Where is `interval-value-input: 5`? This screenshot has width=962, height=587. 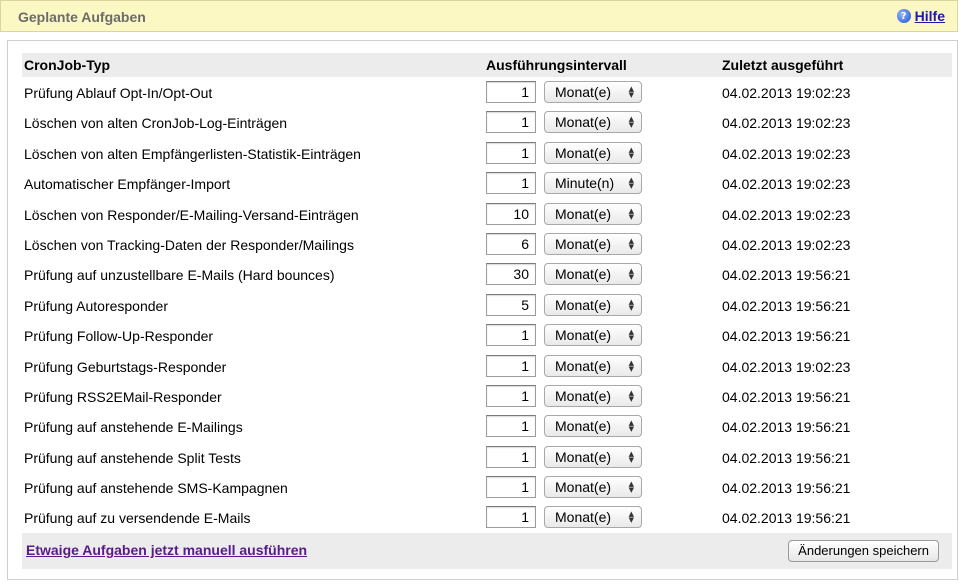
interval-value-input: 5 is located at coordinates (511, 304).